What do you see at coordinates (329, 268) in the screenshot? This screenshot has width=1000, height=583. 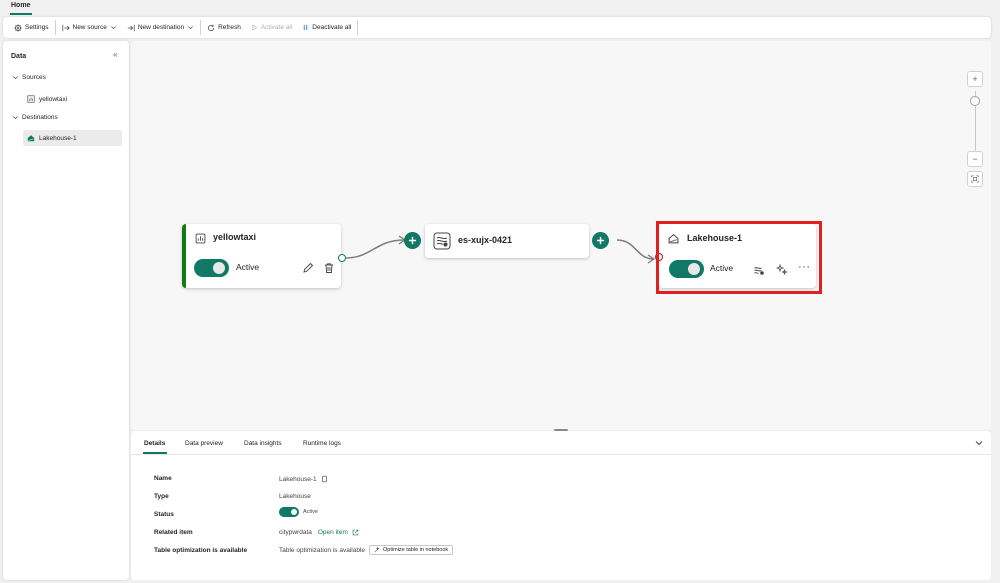 I see `delete-icon` at bounding box center [329, 268].